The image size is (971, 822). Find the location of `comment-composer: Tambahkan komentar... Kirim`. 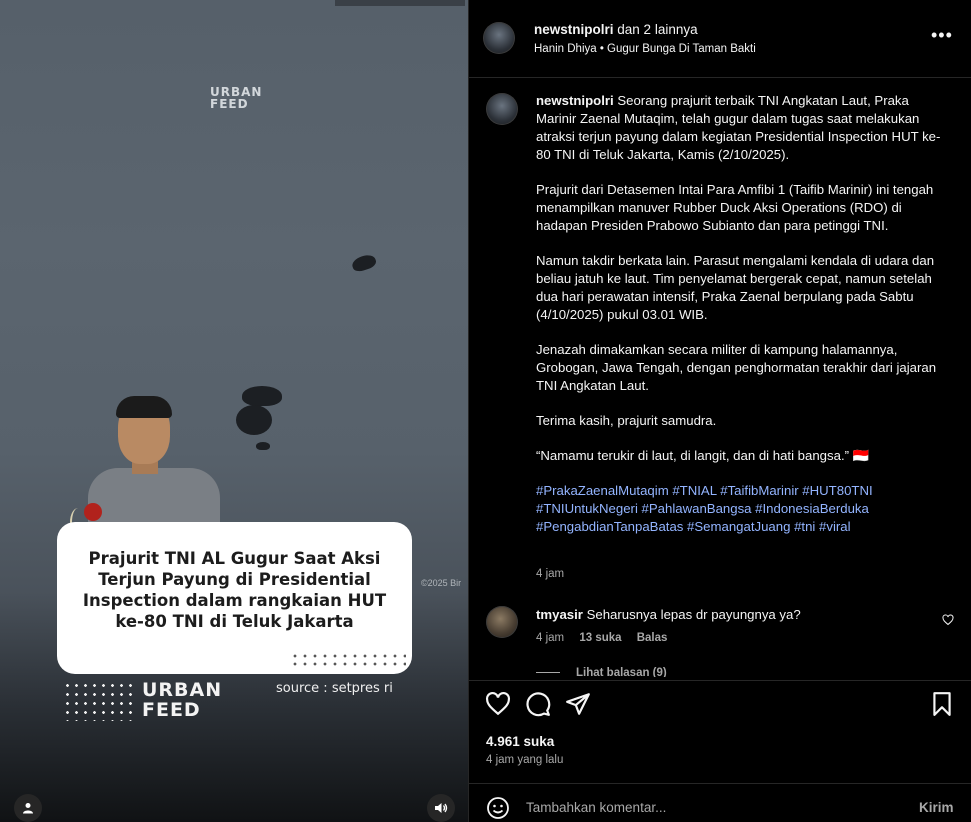

comment-composer: Tambahkan komentar... Kirim is located at coordinates (720, 802).